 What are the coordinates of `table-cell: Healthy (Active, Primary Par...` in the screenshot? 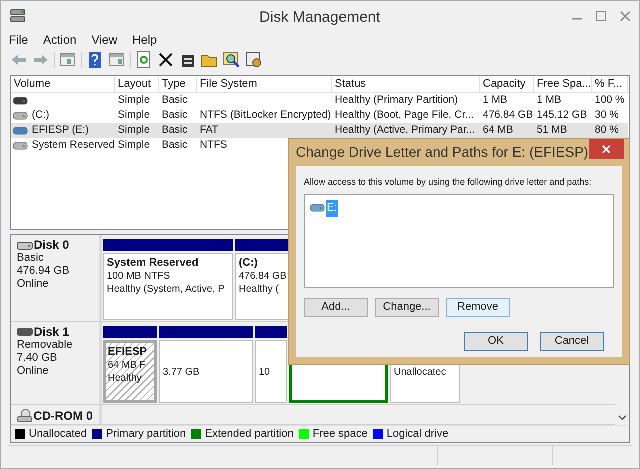 It's located at (405, 130).